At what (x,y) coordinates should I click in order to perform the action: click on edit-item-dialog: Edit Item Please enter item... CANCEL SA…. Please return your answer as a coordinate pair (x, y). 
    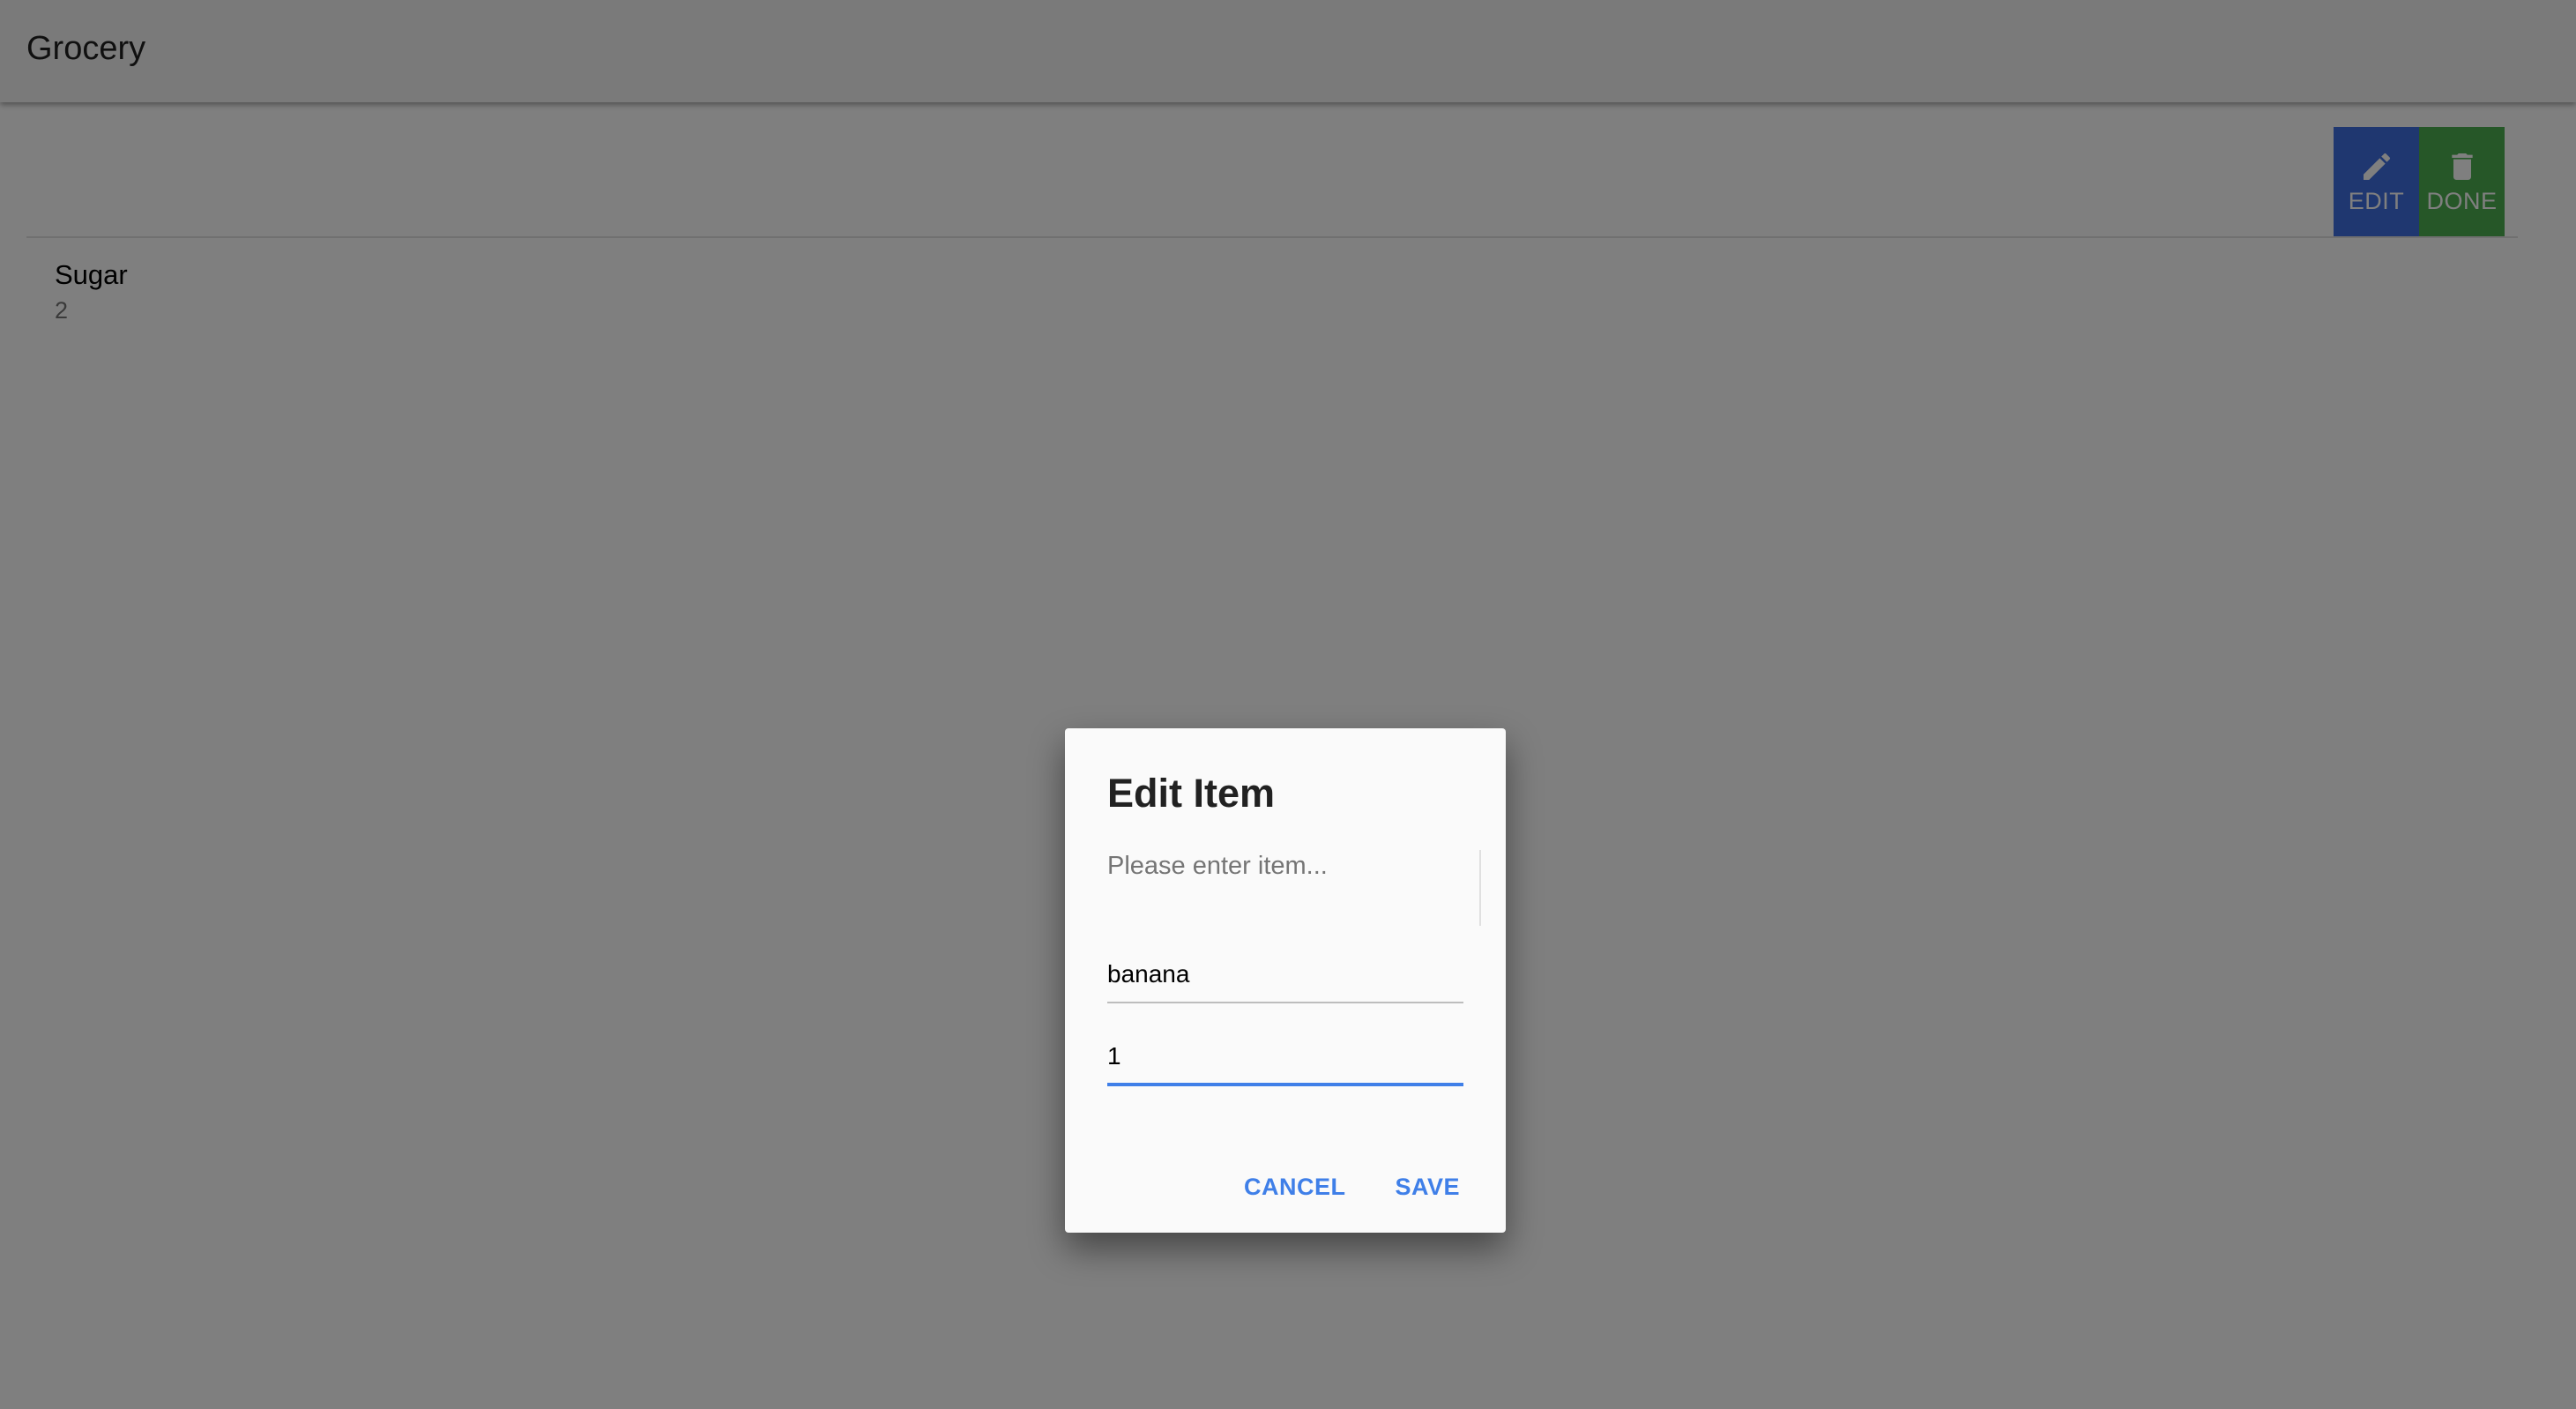
    Looking at the image, I should click on (1285, 980).